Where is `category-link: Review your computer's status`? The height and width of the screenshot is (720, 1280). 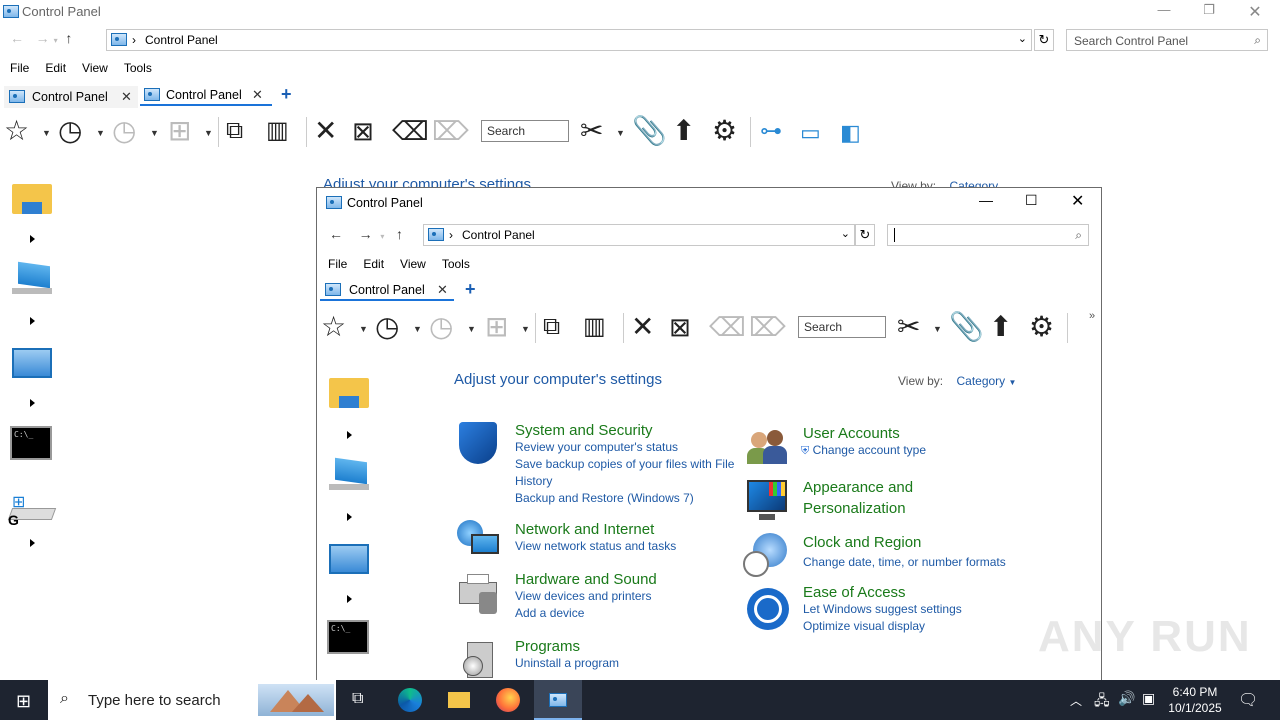
category-link: Review your computer's status is located at coordinates (630, 447).